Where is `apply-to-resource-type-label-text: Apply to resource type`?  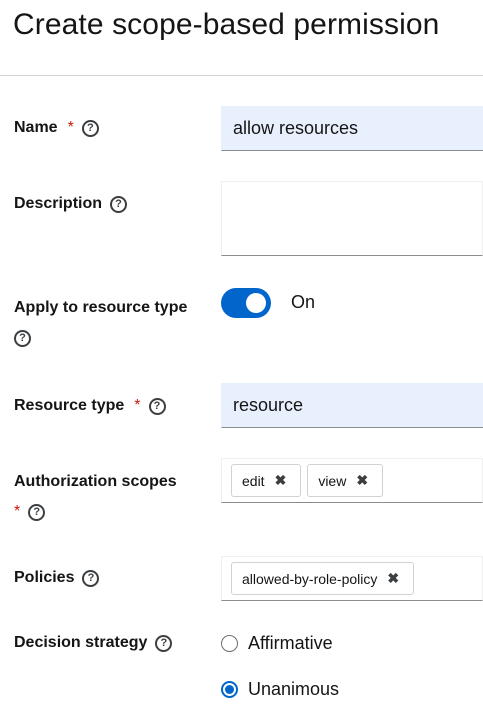 apply-to-resource-type-label-text: Apply to resource type is located at coordinates (101, 307).